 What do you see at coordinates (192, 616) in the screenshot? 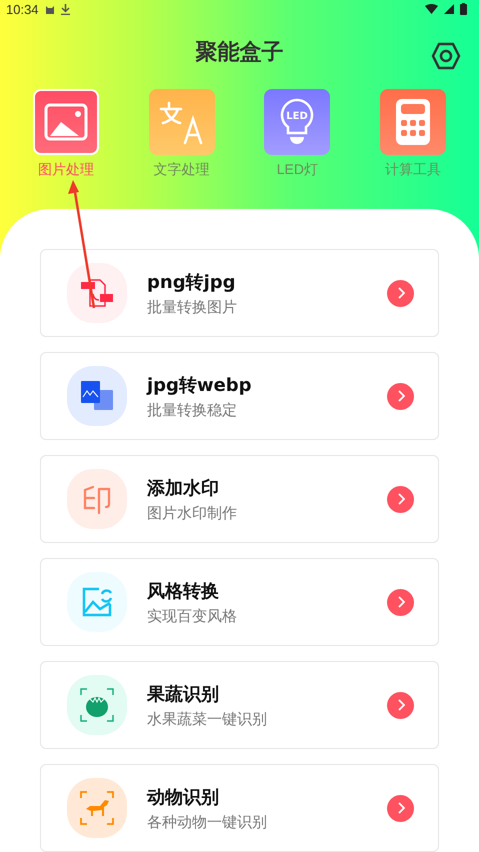
I see `tool-subtitle: 实现百变风格` at bounding box center [192, 616].